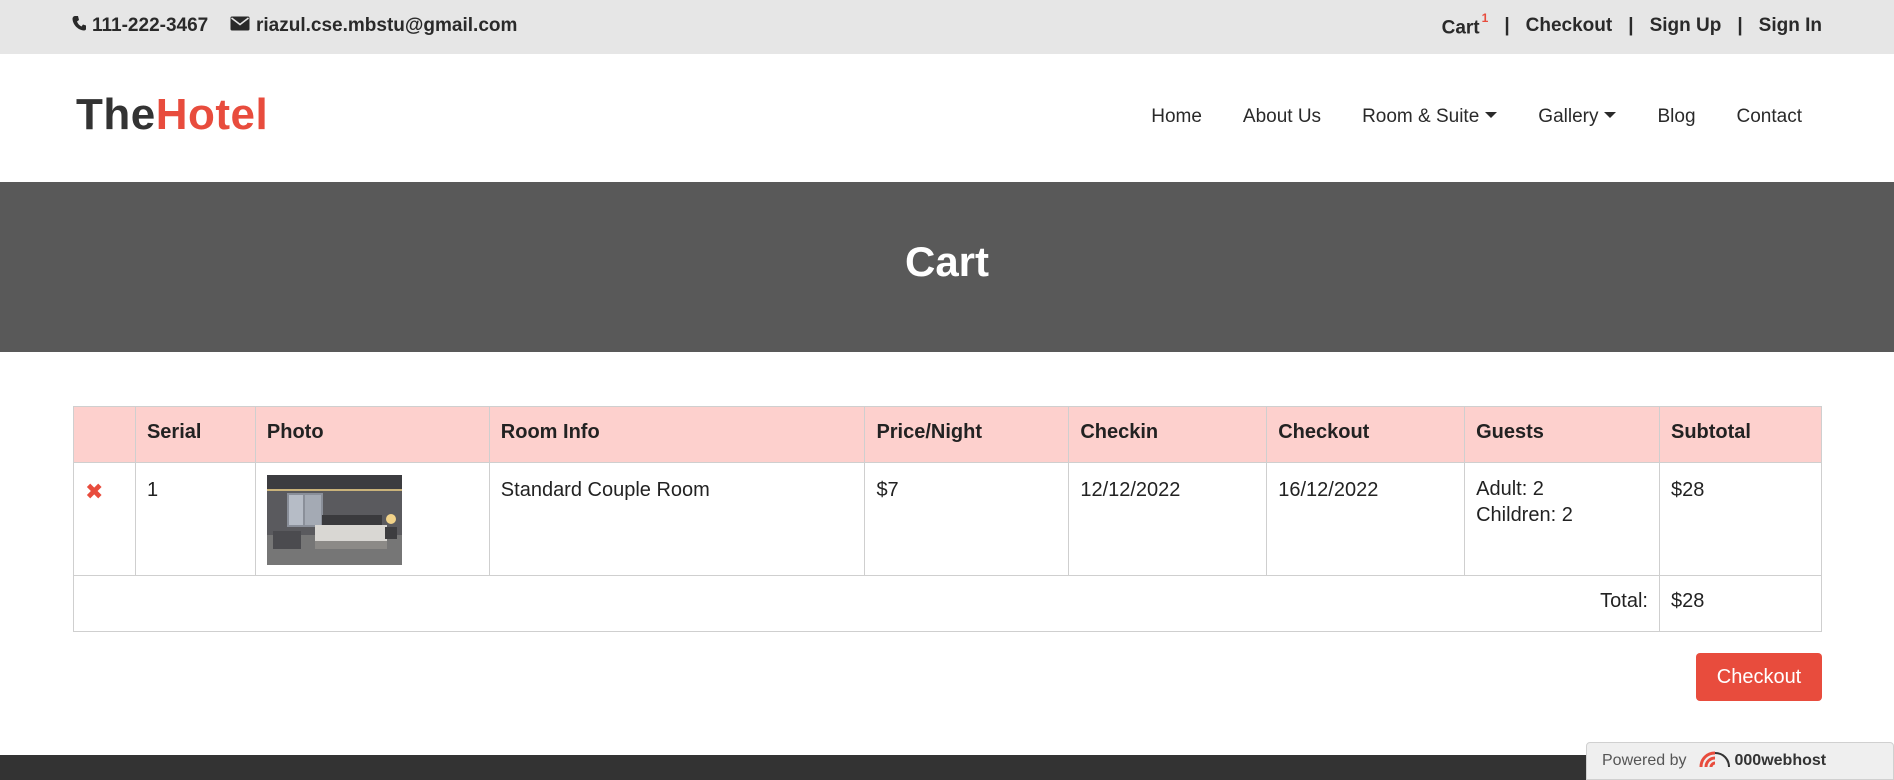  What do you see at coordinates (387, 25) in the screenshot?
I see `email-address: riazul.cse.mbstu@gmail.com` at bounding box center [387, 25].